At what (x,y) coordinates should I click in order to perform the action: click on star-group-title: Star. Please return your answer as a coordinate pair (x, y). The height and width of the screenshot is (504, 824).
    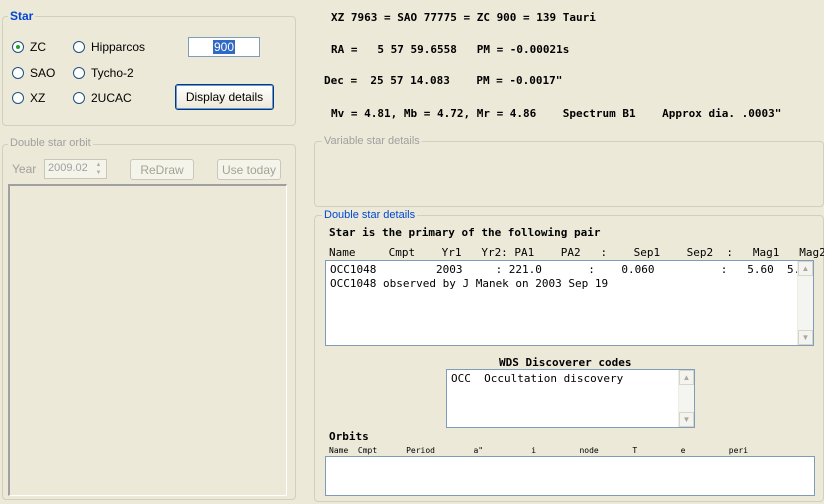
    Looking at the image, I should click on (22, 16).